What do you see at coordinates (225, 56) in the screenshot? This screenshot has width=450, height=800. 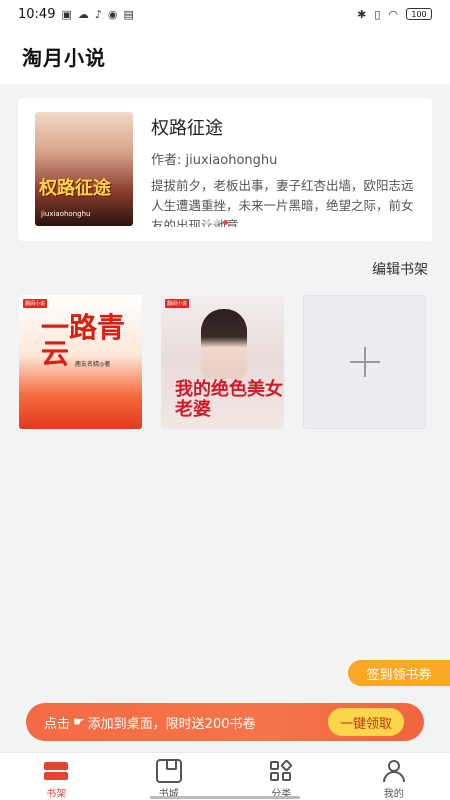 I see `app-header: 淘月小说` at bounding box center [225, 56].